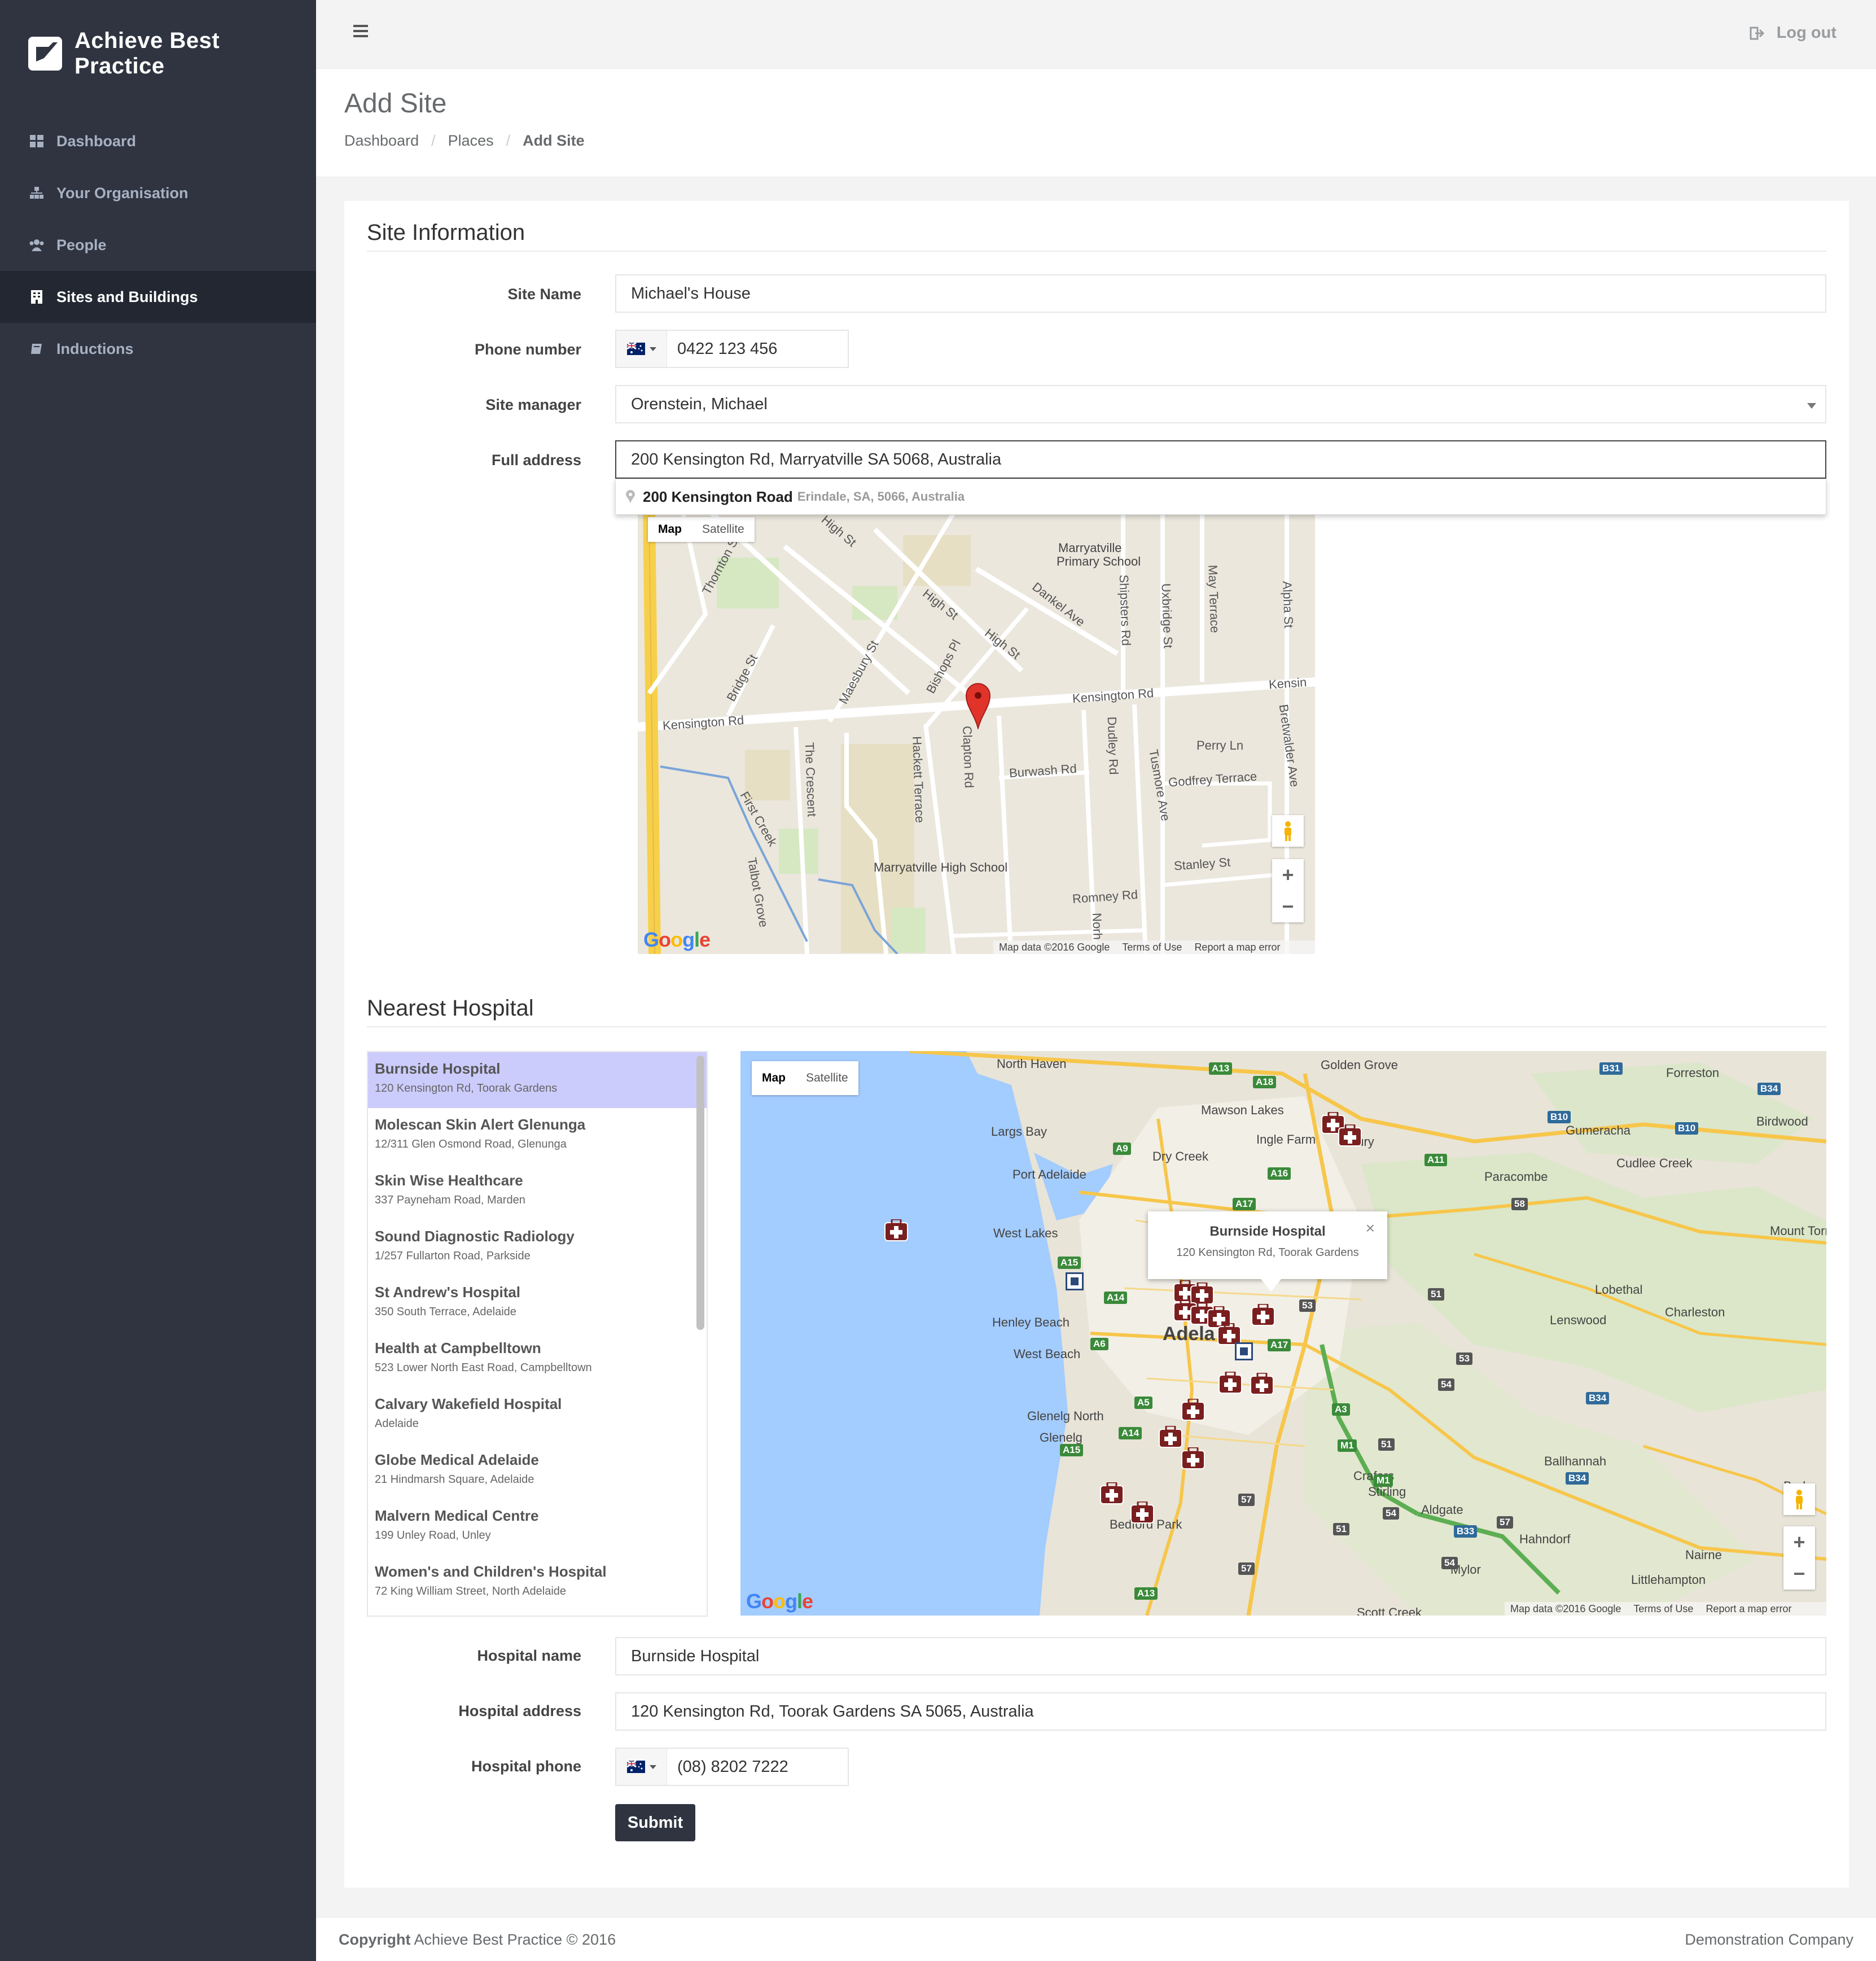 The height and width of the screenshot is (1961, 1876). Describe the element at coordinates (381, 141) in the screenshot. I see `breadcrumb-dashboard: Dashboard` at that location.